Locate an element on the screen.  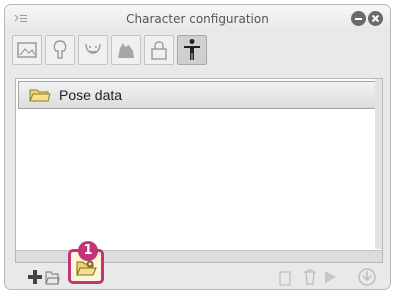
tree-icon is located at coordinates (60, 49).